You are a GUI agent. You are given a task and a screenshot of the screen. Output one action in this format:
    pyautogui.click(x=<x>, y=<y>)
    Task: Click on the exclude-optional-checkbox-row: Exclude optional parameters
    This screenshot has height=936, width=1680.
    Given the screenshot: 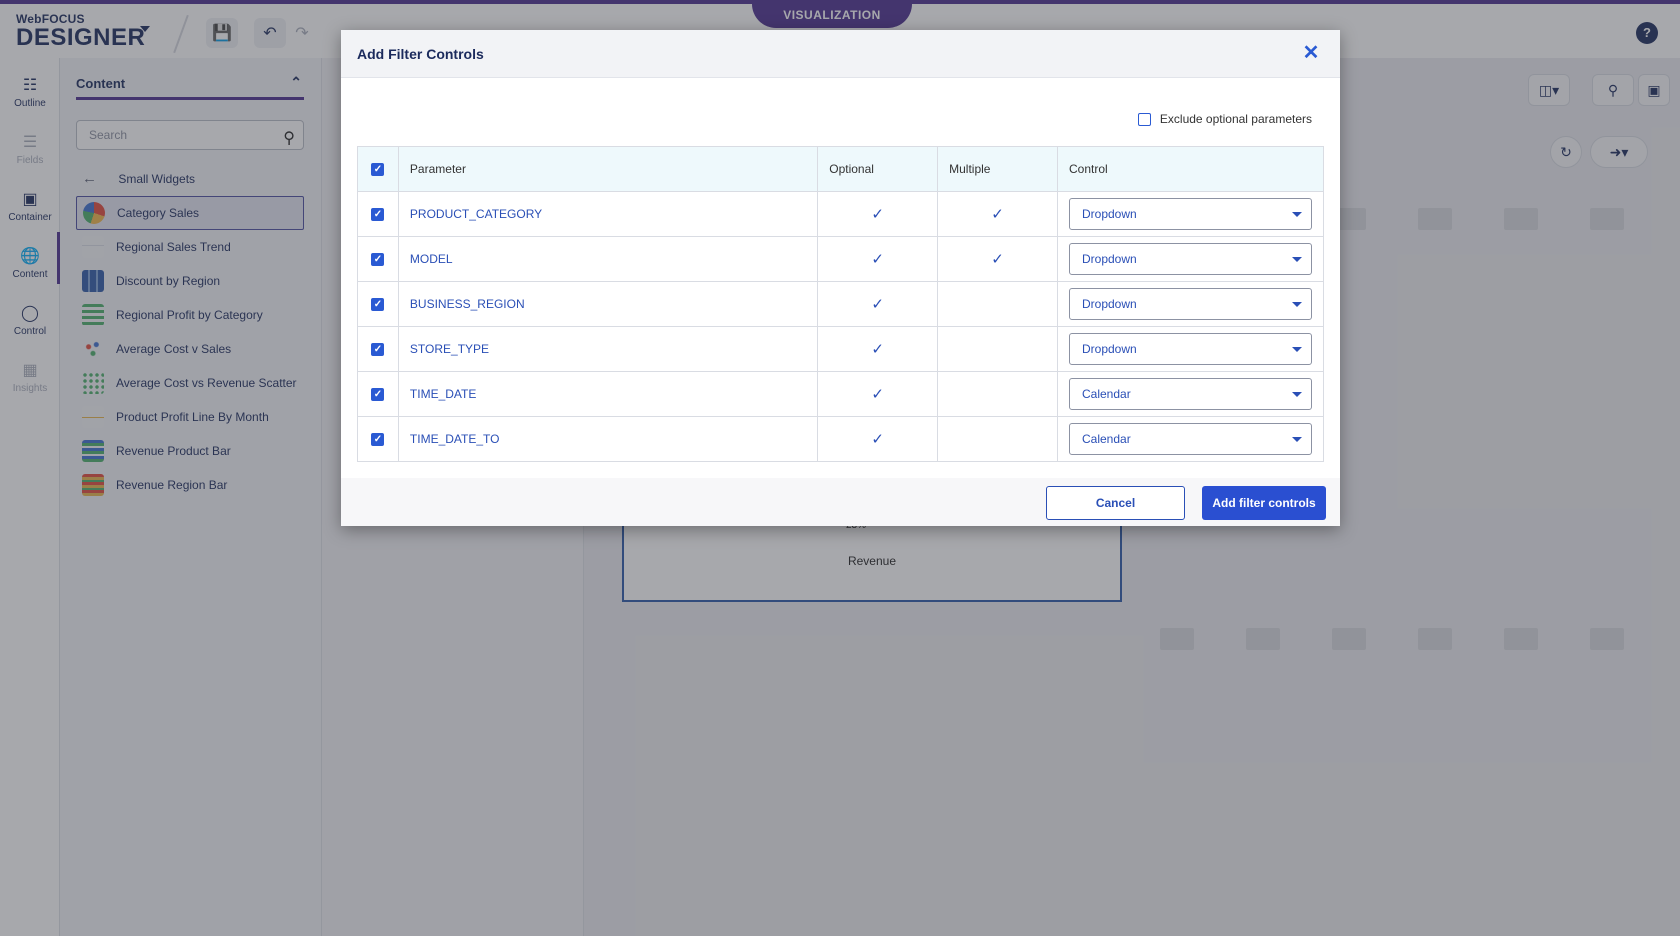 What is the action you would take?
    pyautogui.click(x=1224, y=119)
    